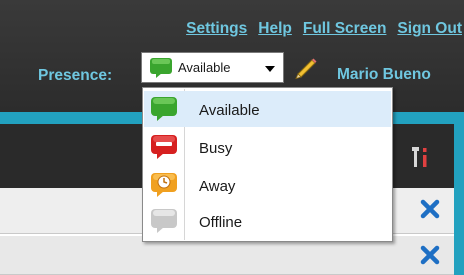  Describe the element at coordinates (75, 75) in the screenshot. I see `presence-label: Presence:` at that location.